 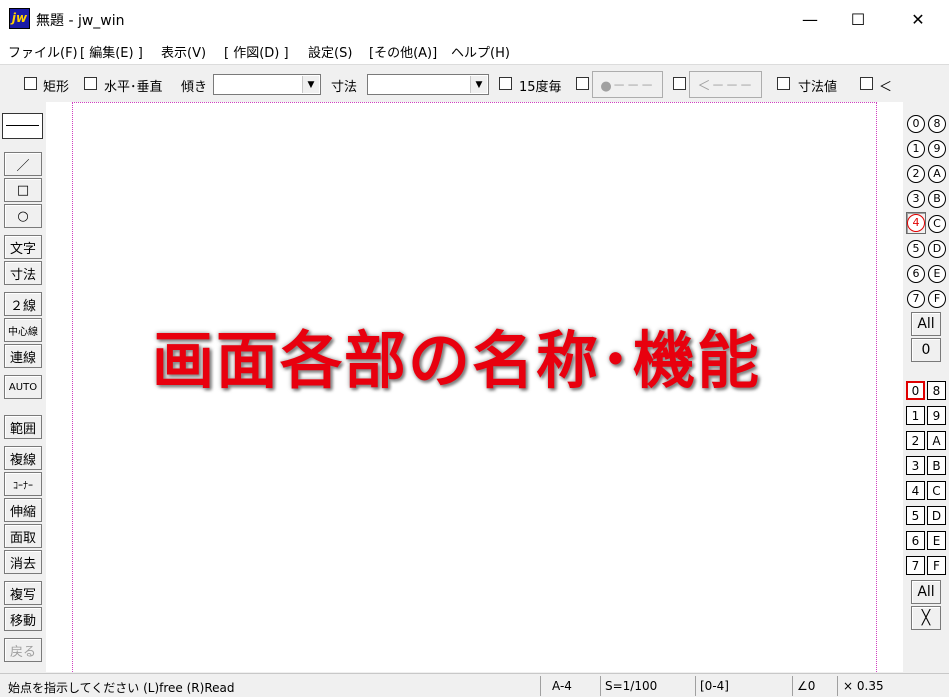 I want to click on menu-draw: [ 作図(D) ], so click(x=256, y=51).